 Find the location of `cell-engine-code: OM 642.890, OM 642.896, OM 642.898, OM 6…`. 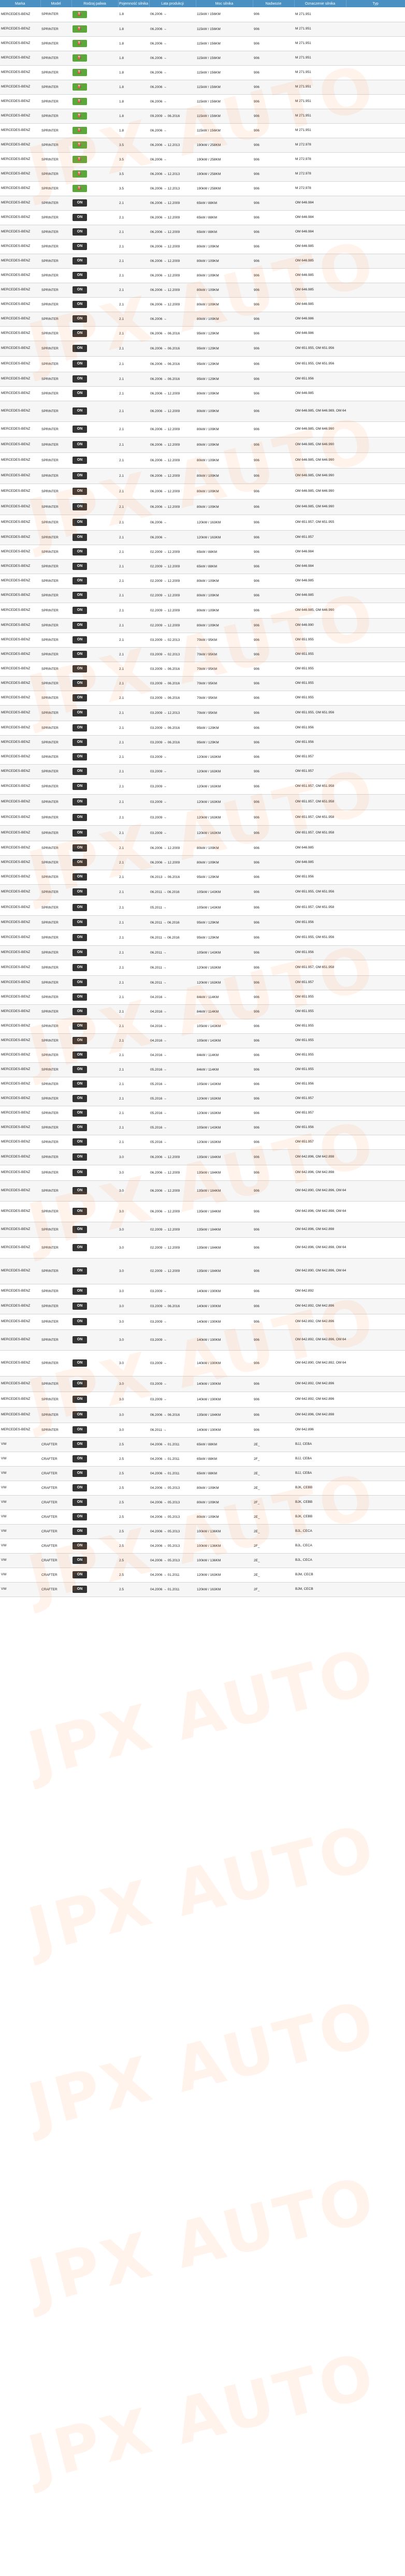

cell-engine-code: OM 642.890, OM 642.896, OM 642.898, OM 6… is located at coordinates (320, 1271).